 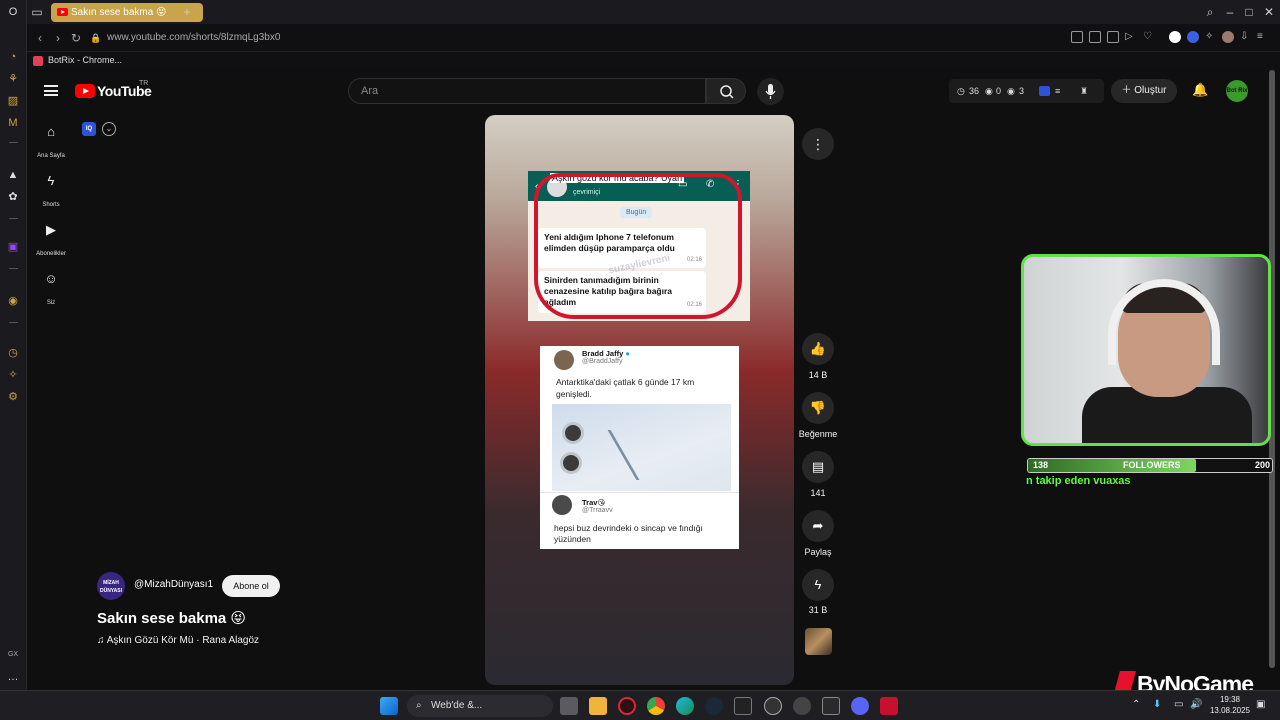 I want to click on subscribe-button: Abone ol, so click(x=251, y=586).